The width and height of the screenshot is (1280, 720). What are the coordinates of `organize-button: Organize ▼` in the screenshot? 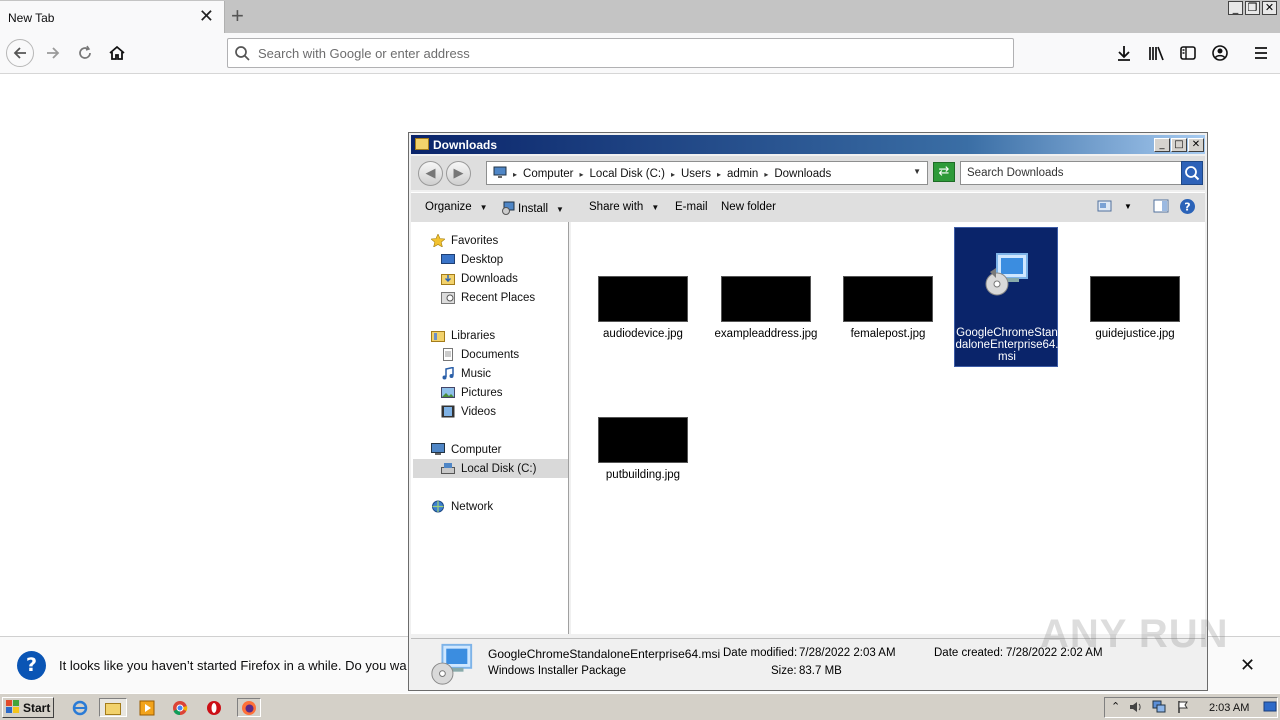 It's located at (456, 207).